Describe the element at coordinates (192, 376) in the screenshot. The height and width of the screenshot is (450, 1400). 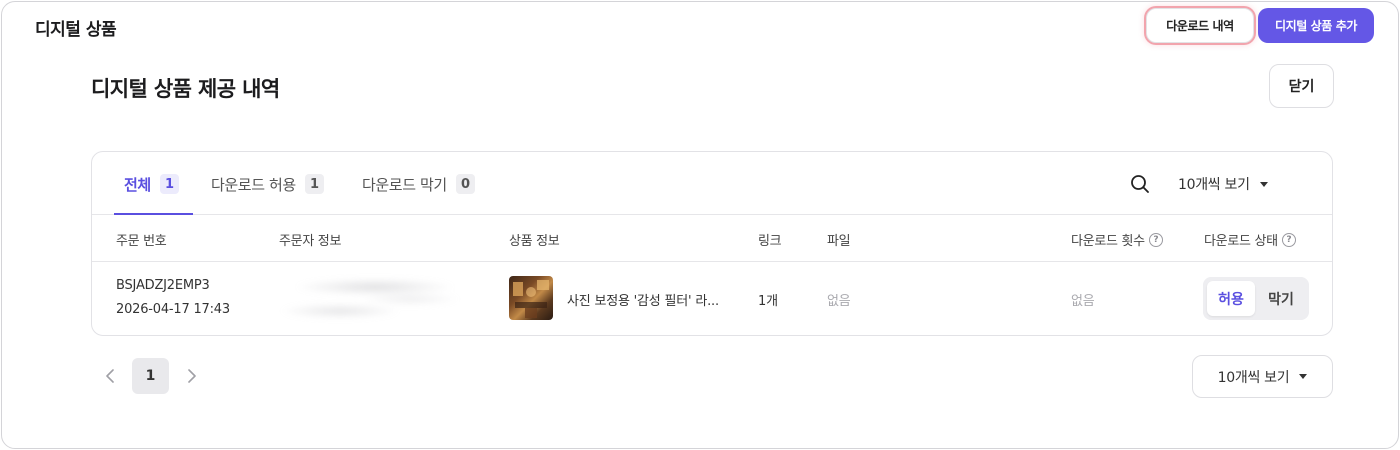
I see `chevron-right-icon` at that location.